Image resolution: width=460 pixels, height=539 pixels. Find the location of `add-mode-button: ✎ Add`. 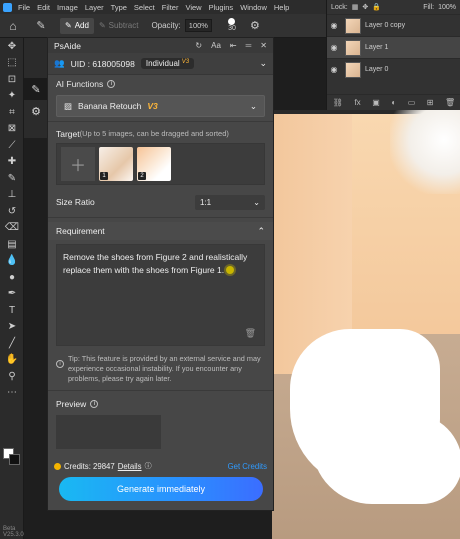

add-mode-button: ✎ Add is located at coordinates (77, 25).